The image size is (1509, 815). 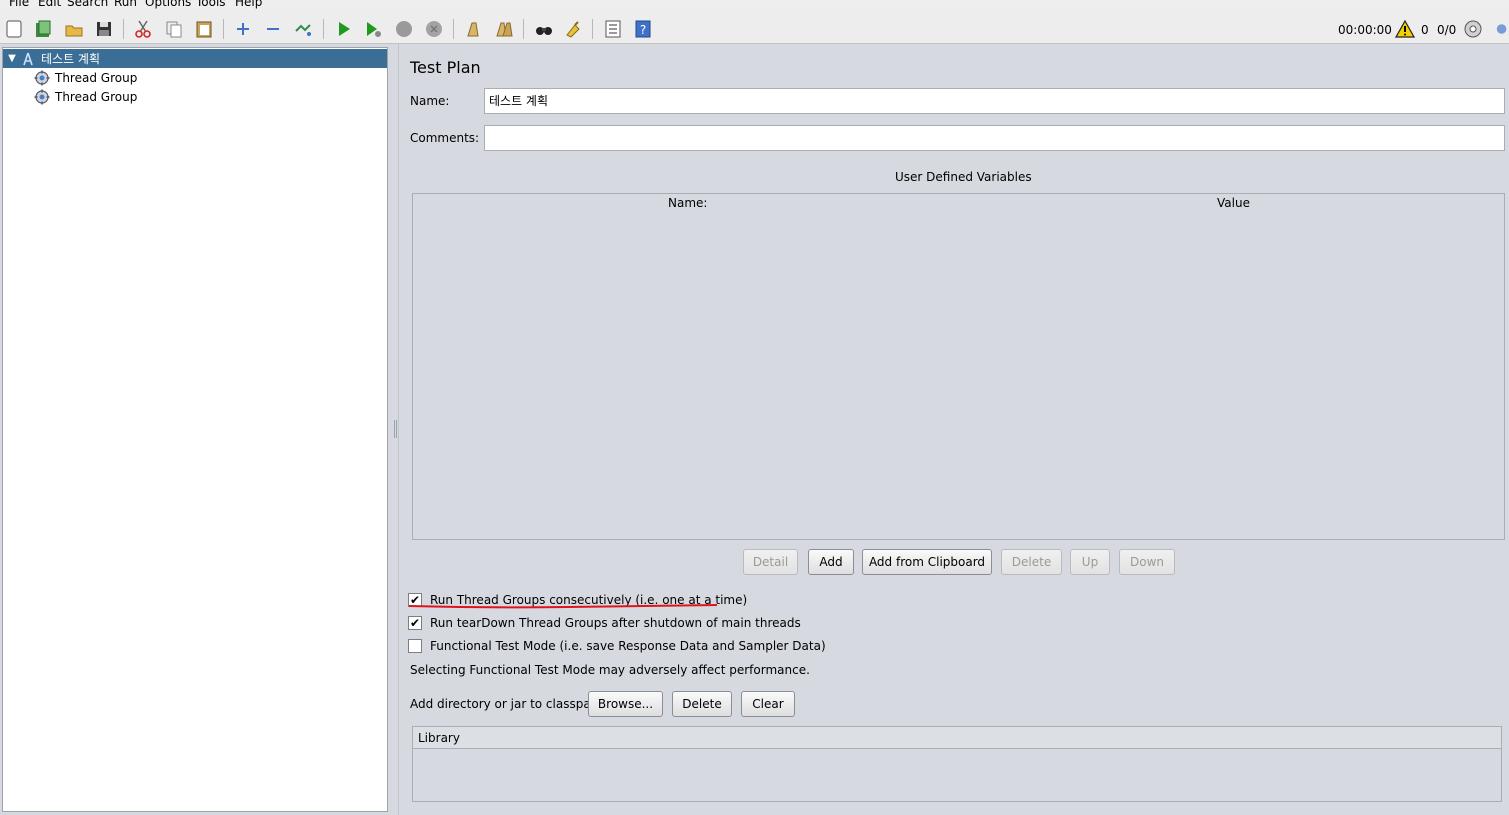 I want to click on open-icon, so click(x=74, y=29).